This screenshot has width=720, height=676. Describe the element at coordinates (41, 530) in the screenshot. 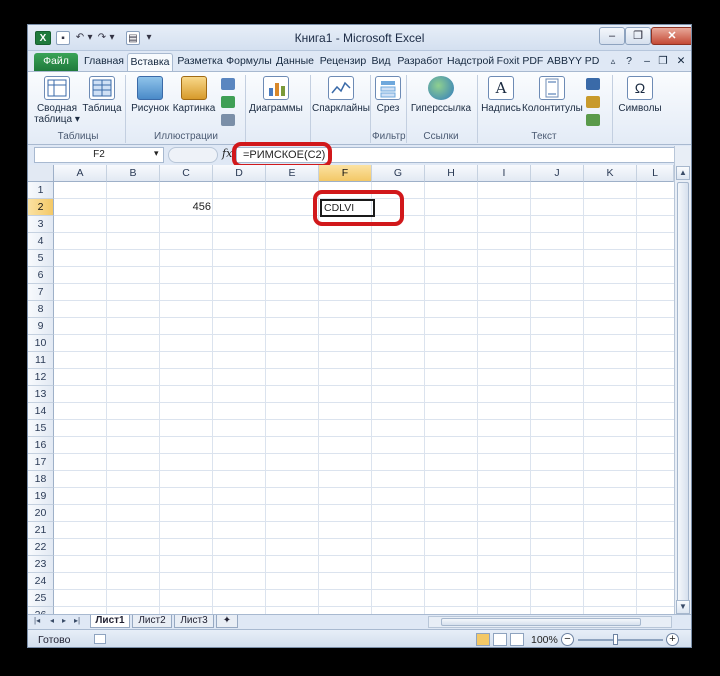

I see `row-header-21: 21` at that location.